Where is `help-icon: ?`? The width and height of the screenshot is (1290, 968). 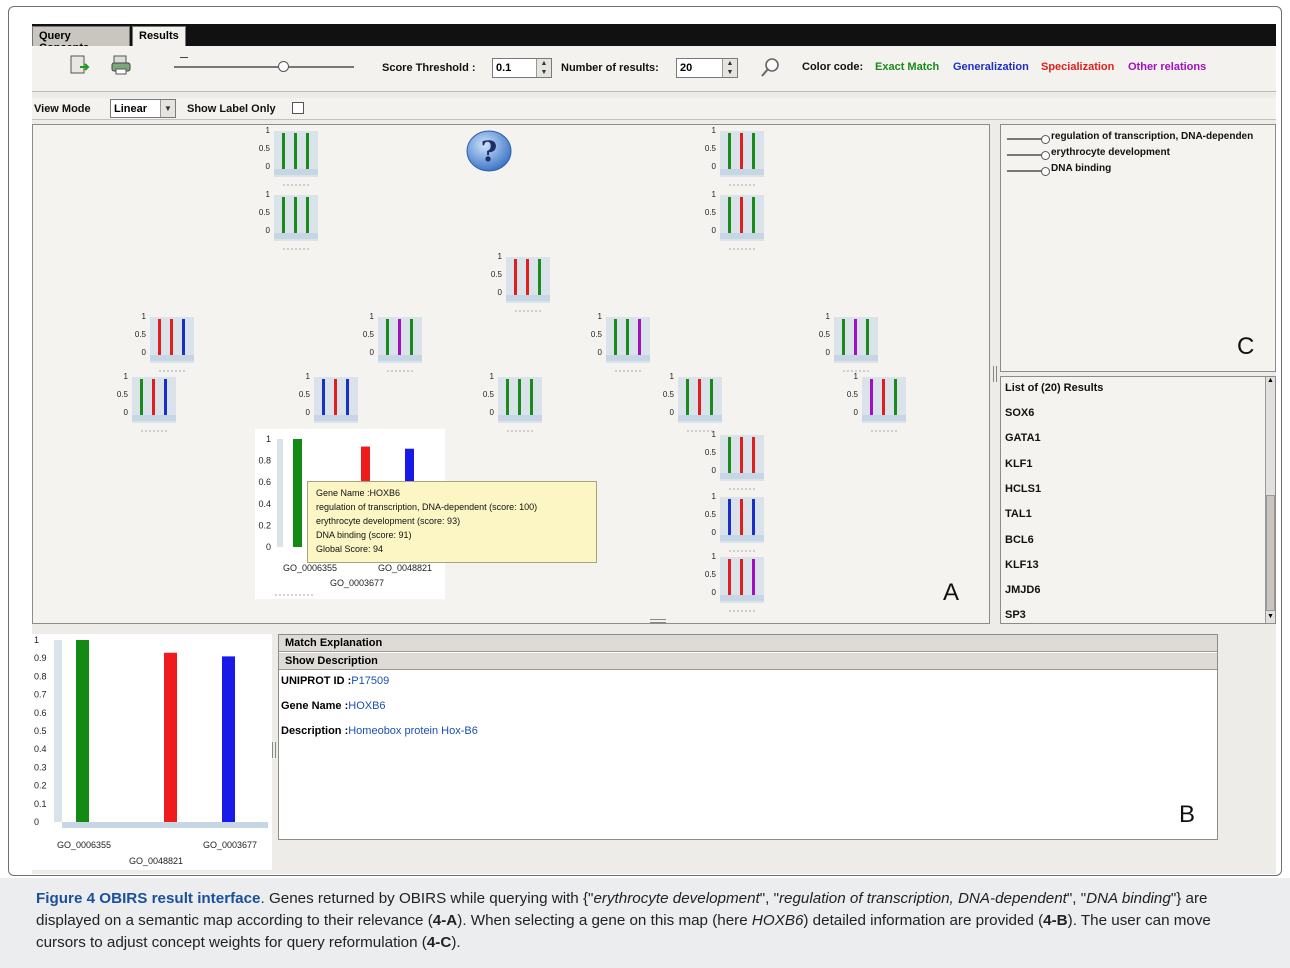 help-icon: ? is located at coordinates (489, 153).